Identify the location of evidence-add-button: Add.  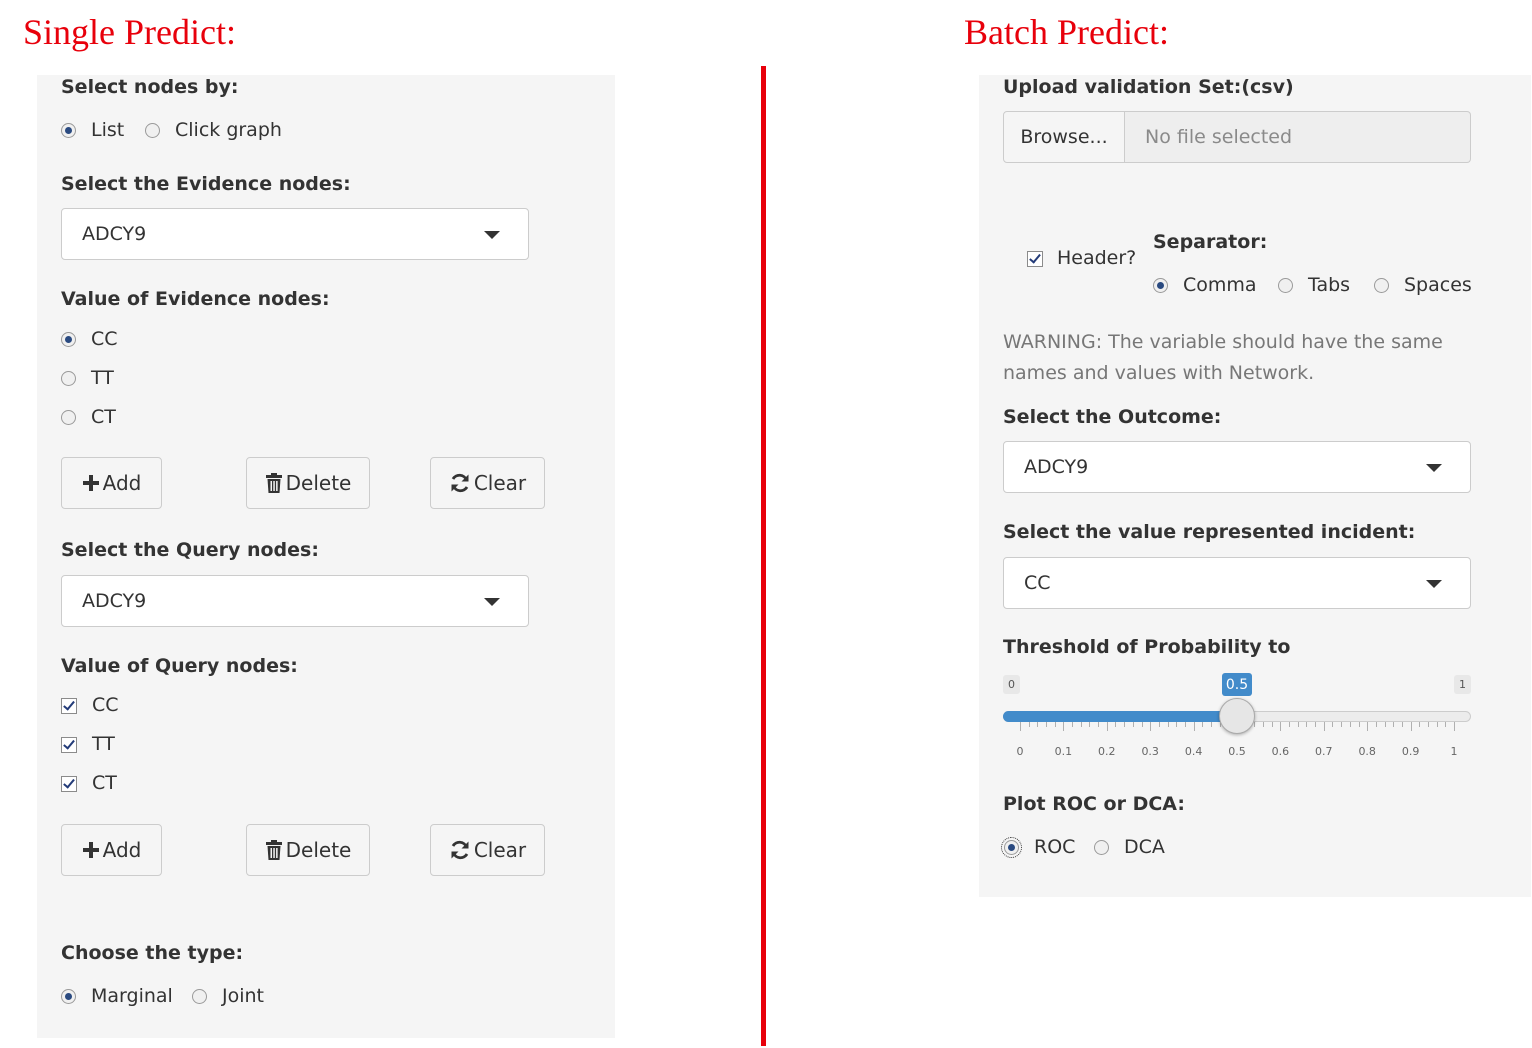
(111, 483).